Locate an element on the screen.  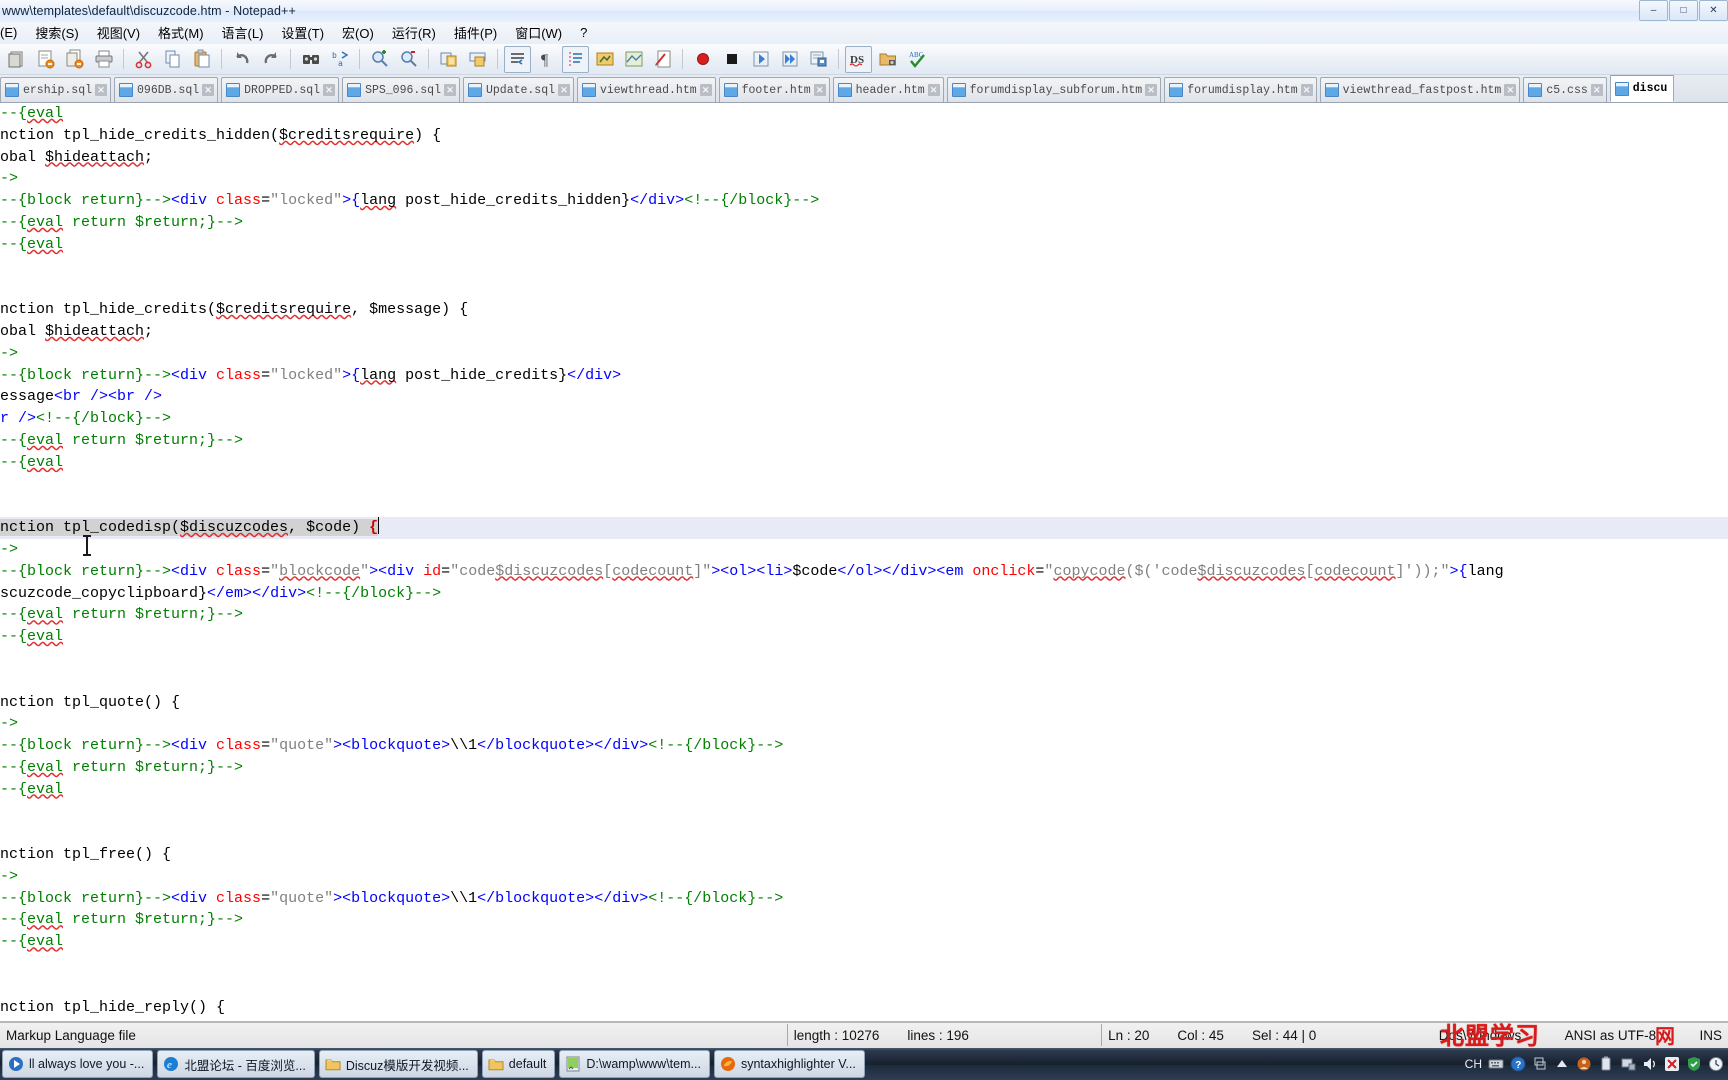
record-macro-icon is located at coordinates (702, 59).